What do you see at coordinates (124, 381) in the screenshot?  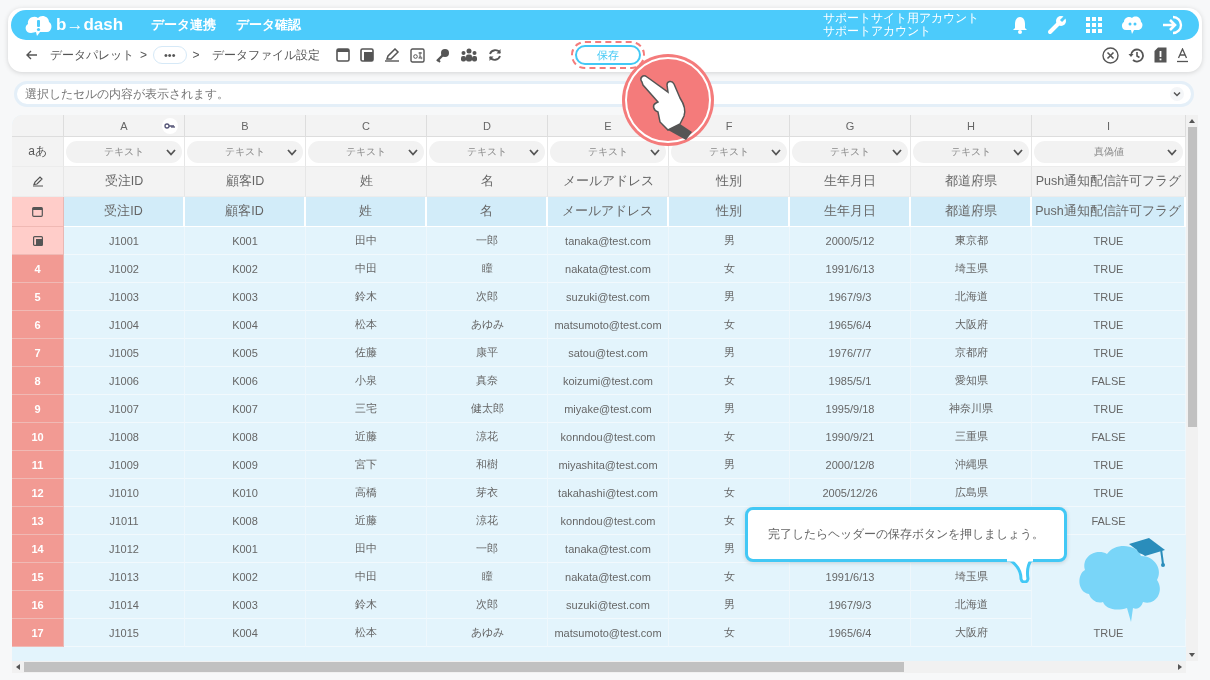 I see `table-cell: J1006` at bounding box center [124, 381].